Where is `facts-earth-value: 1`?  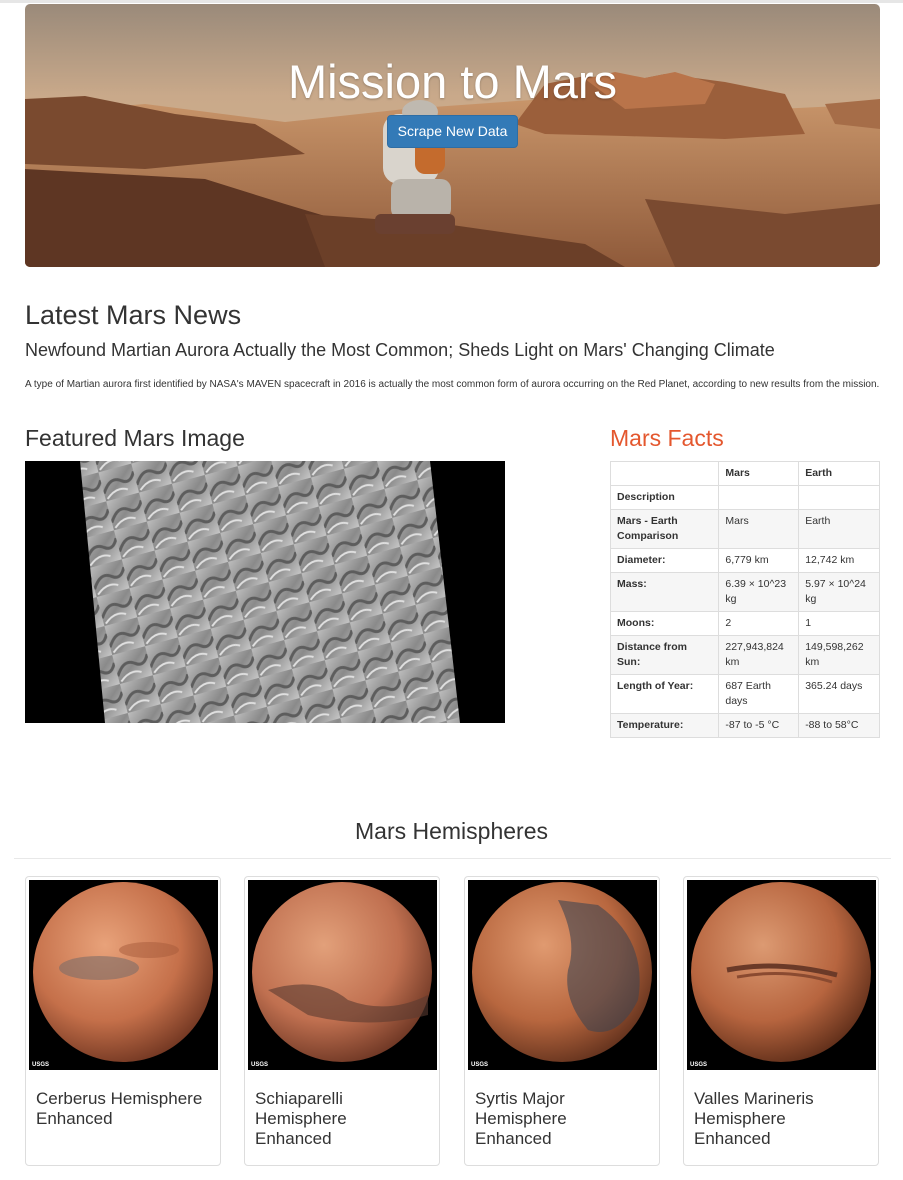 facts-earth-value: 1 is located at coordinates (839, 623).